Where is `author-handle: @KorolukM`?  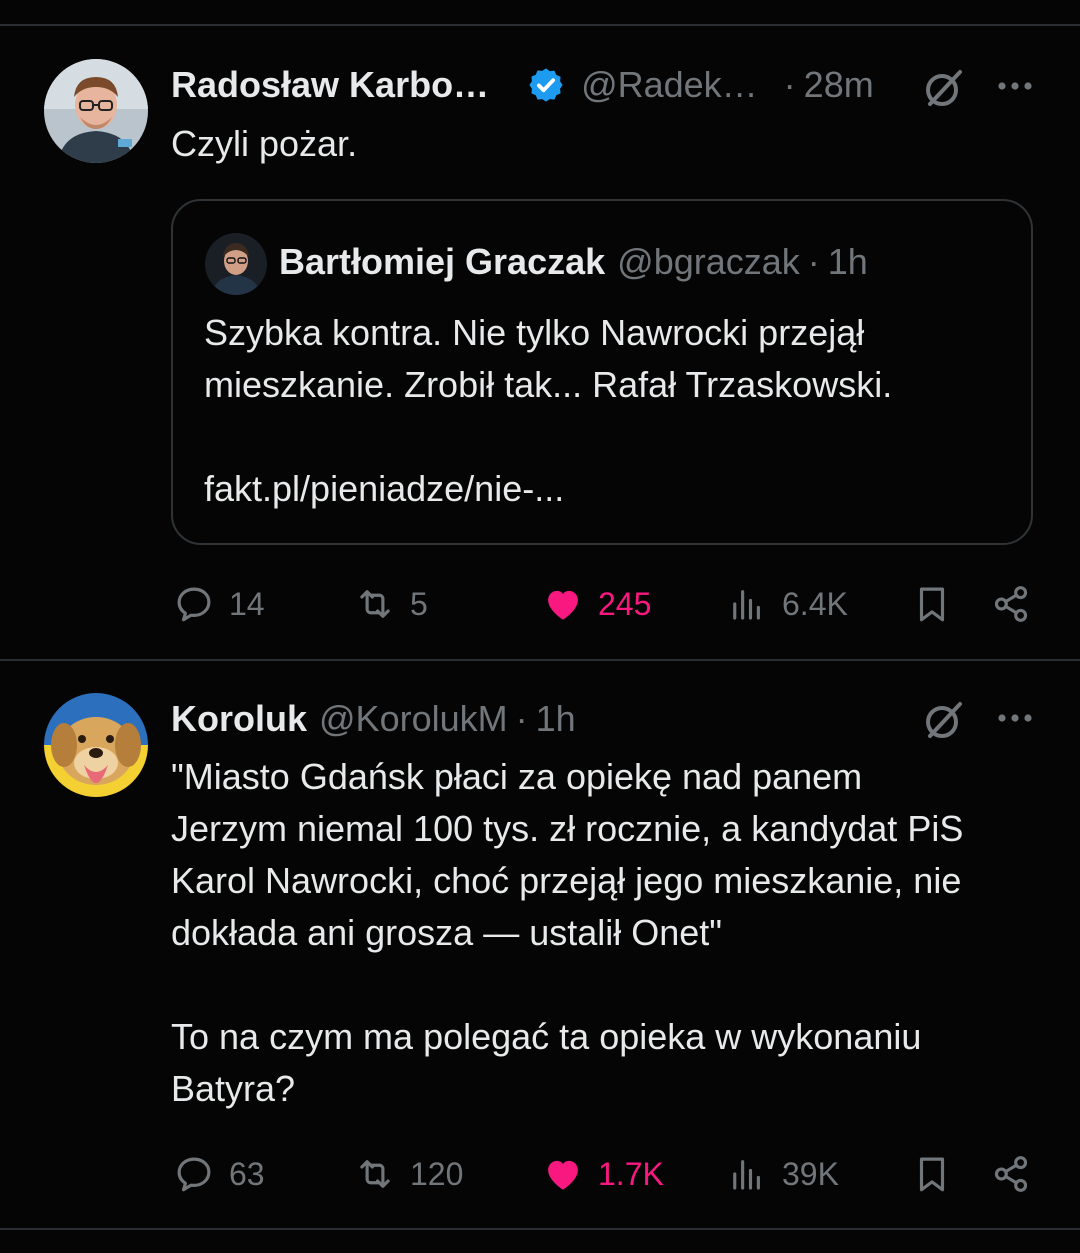
author-handle: @KorolukM is located at coordinates (413, 719).